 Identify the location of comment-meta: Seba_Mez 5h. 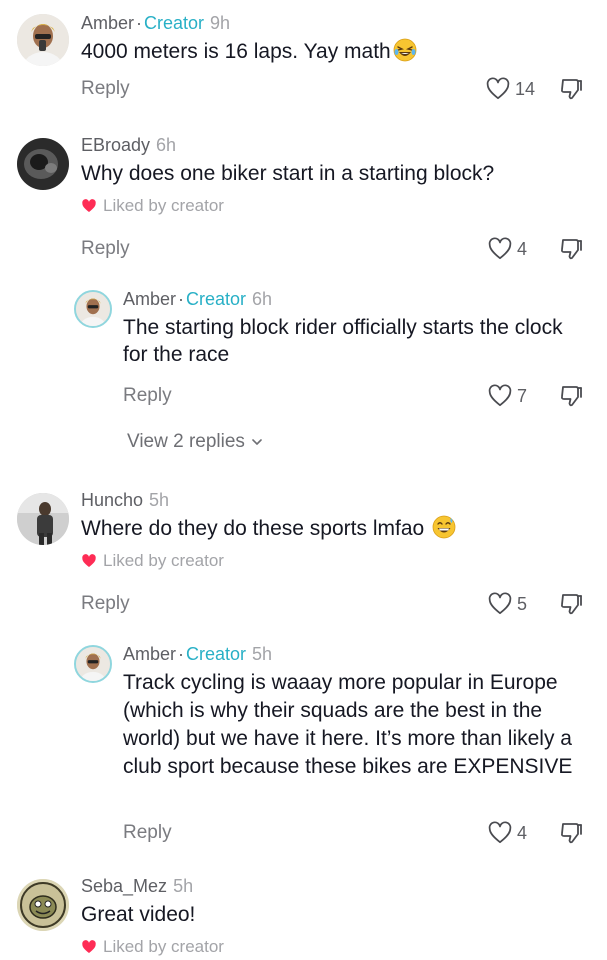
(336, 886).